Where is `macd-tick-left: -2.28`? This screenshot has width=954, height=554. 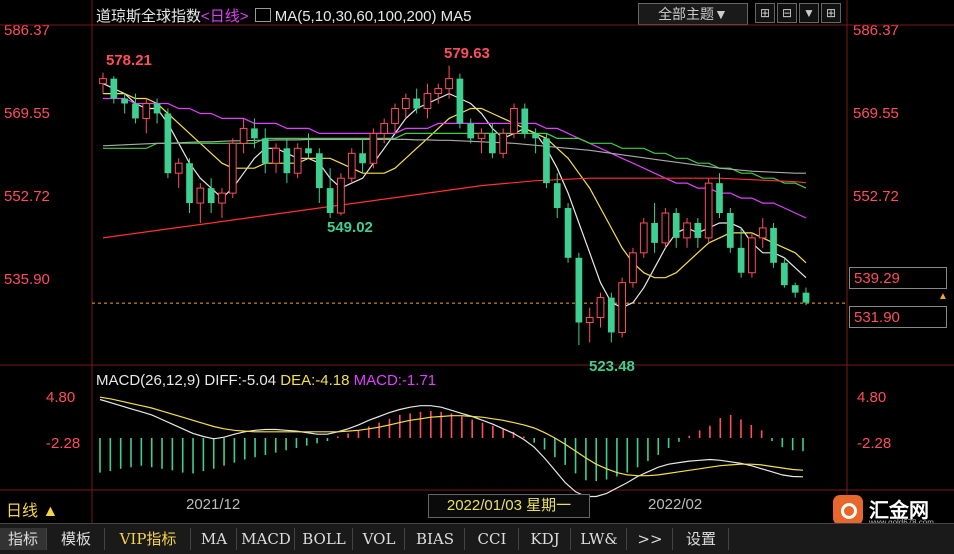
macd-tick-left: -2.28 is located at coordinates (63, 443).